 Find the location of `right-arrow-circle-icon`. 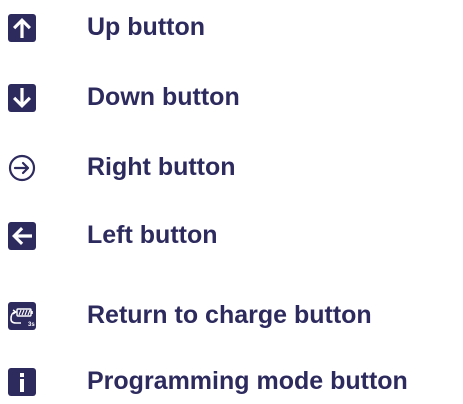

right-arrow-circle-icon is located at coordinates (22, 168).